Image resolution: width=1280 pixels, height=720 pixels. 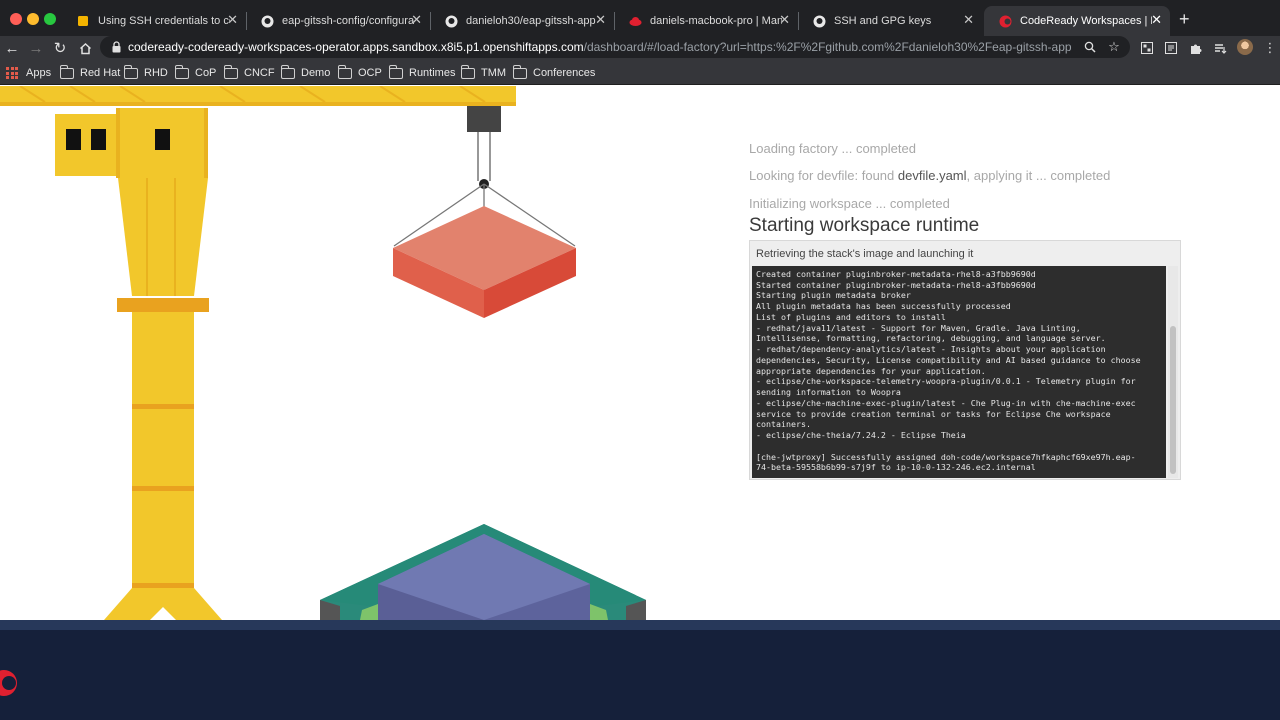 I want to click on lock-icon, so click(x=116, y=47).